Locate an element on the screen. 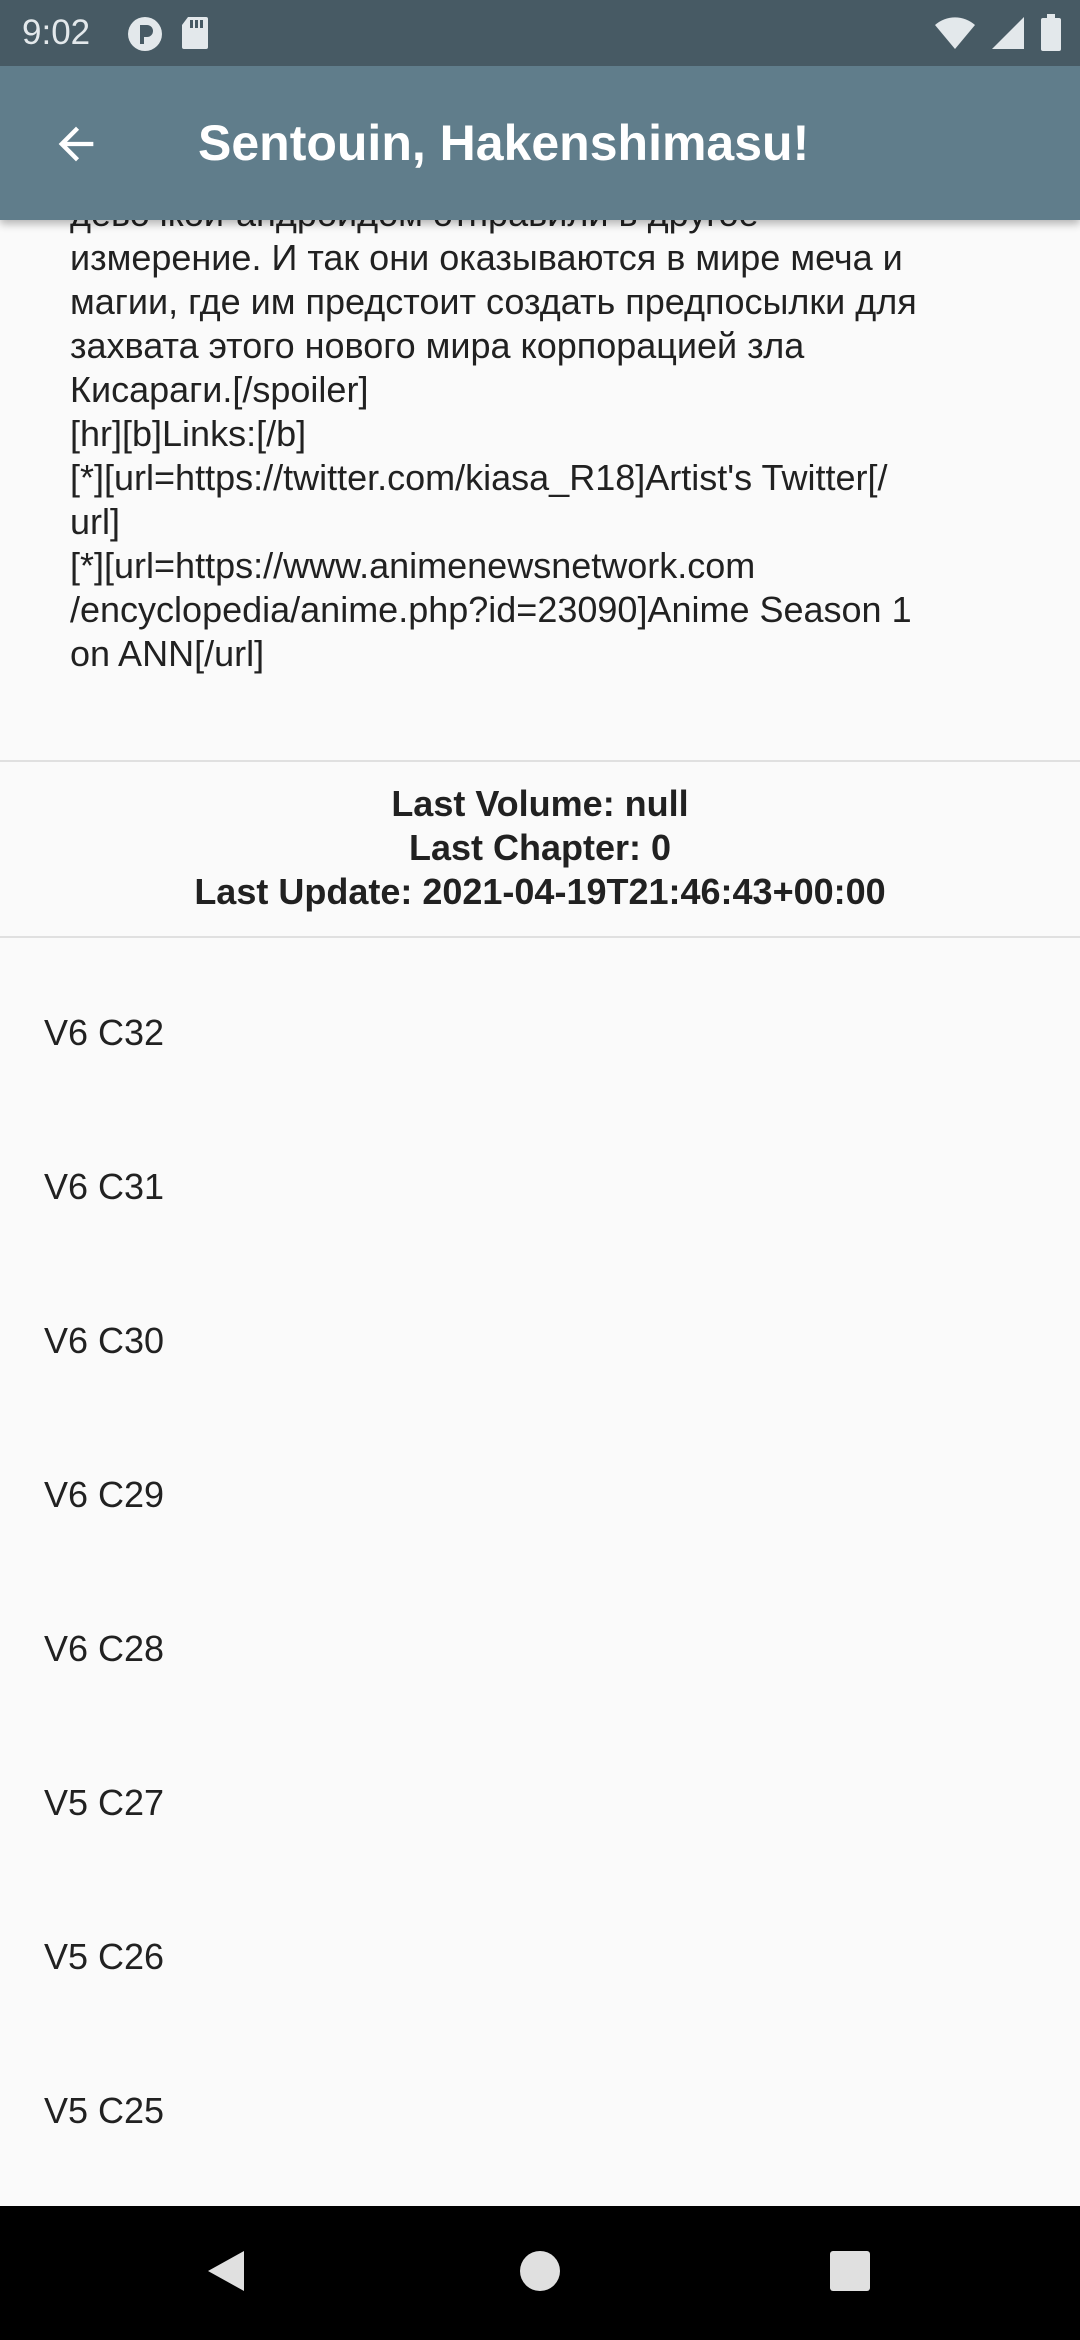  system-nav-bar is located at coordinates (540, 2273).